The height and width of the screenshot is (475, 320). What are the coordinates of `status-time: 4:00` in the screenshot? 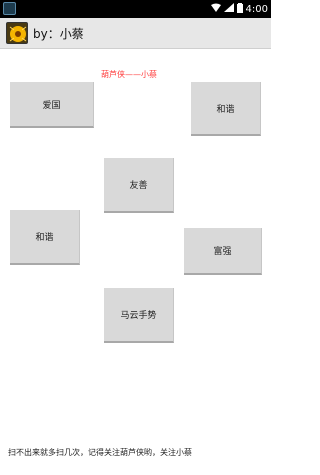 It's located at (256, 9).